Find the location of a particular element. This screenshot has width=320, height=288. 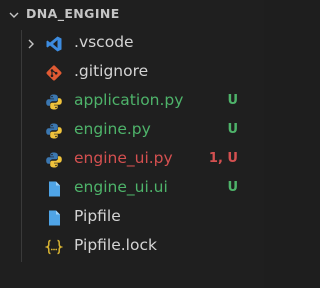

tree-item-engine-ui-ui: engine_ui.ui U is located at coordinates (132, 189).